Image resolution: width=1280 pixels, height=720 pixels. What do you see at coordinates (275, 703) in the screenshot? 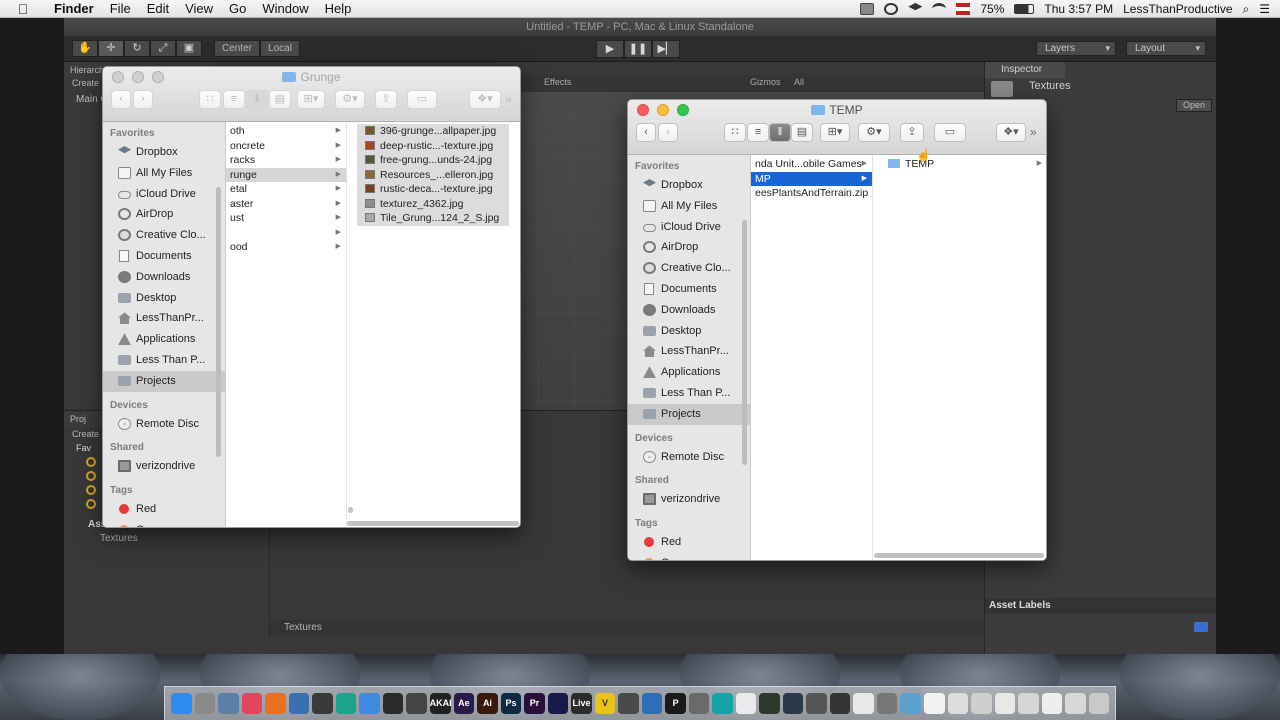
I see `firefox-icon` at bounding box center [275, 703].